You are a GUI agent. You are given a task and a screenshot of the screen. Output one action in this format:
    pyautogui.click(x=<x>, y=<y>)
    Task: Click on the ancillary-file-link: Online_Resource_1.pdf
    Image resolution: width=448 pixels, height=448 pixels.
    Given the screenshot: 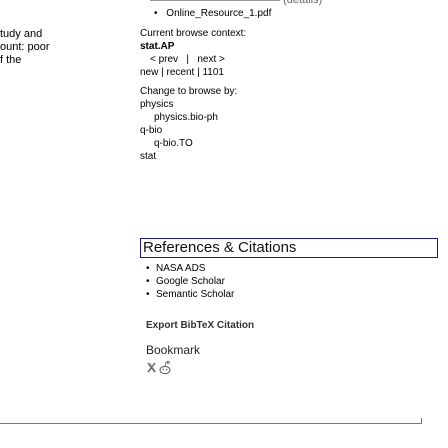 What is the action you would take?
    pyautogui.click(x=218, y=13)
    